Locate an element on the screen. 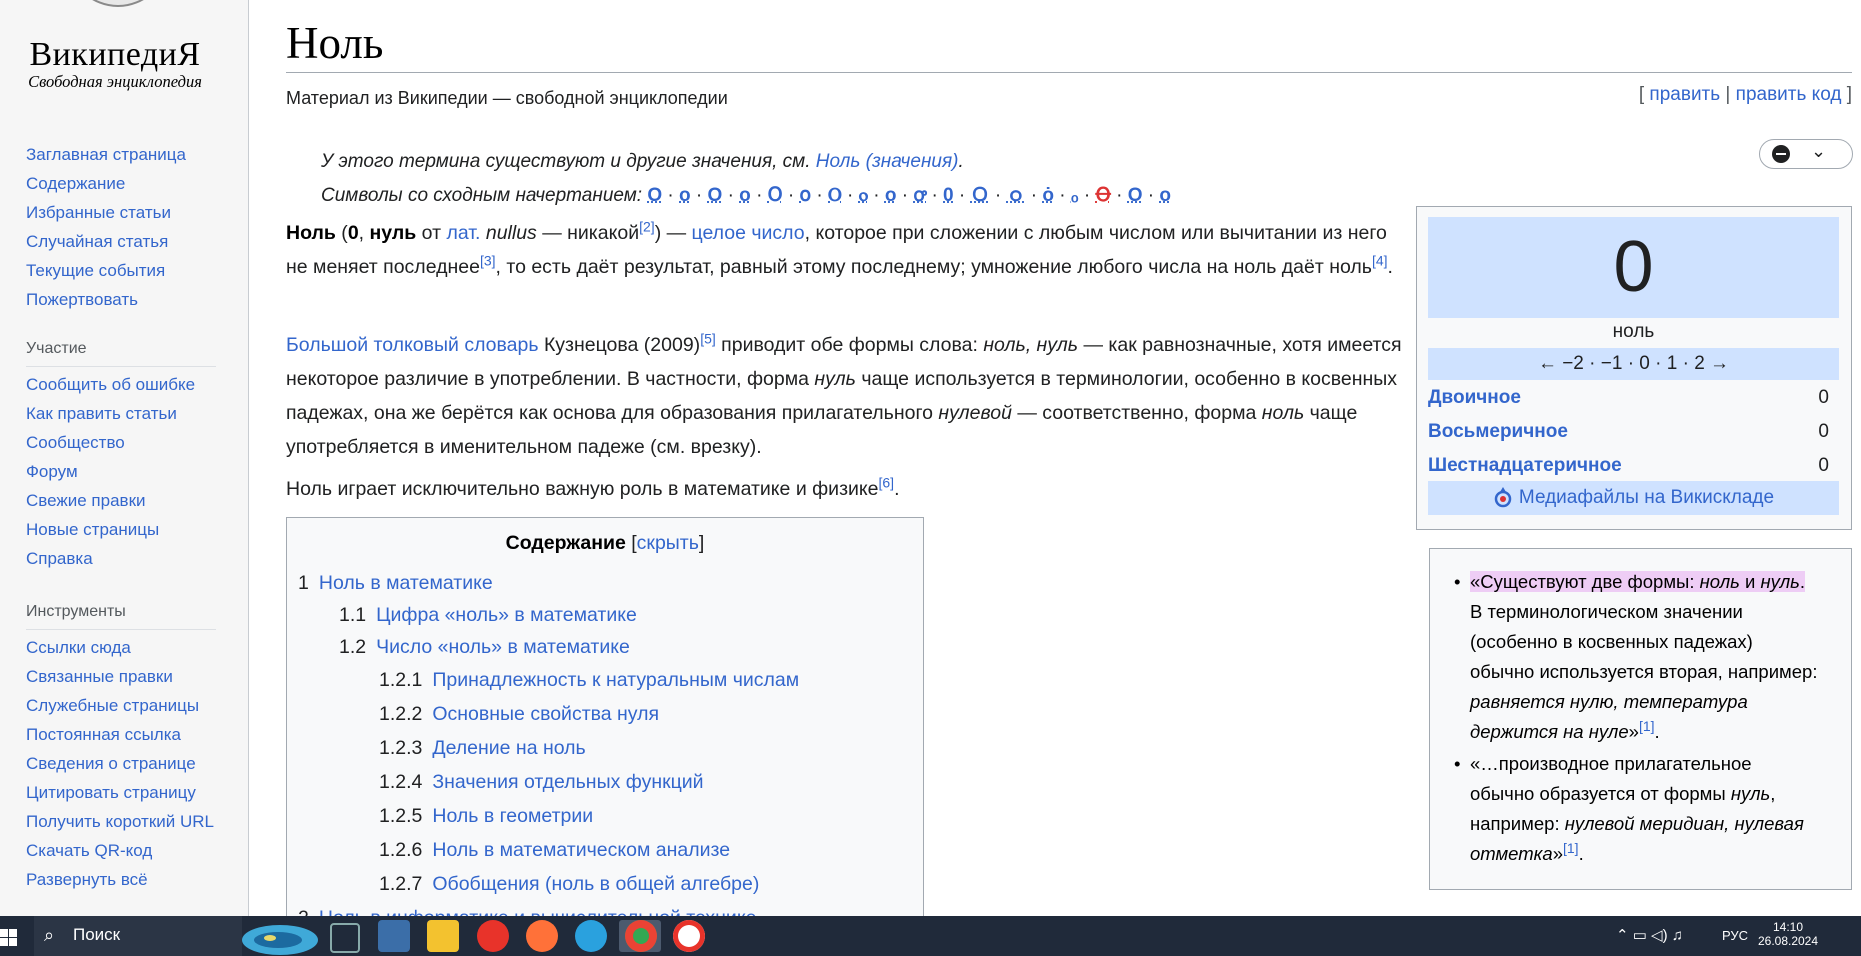  symbol-link: Ｏ is located at coordinates (980, 195).